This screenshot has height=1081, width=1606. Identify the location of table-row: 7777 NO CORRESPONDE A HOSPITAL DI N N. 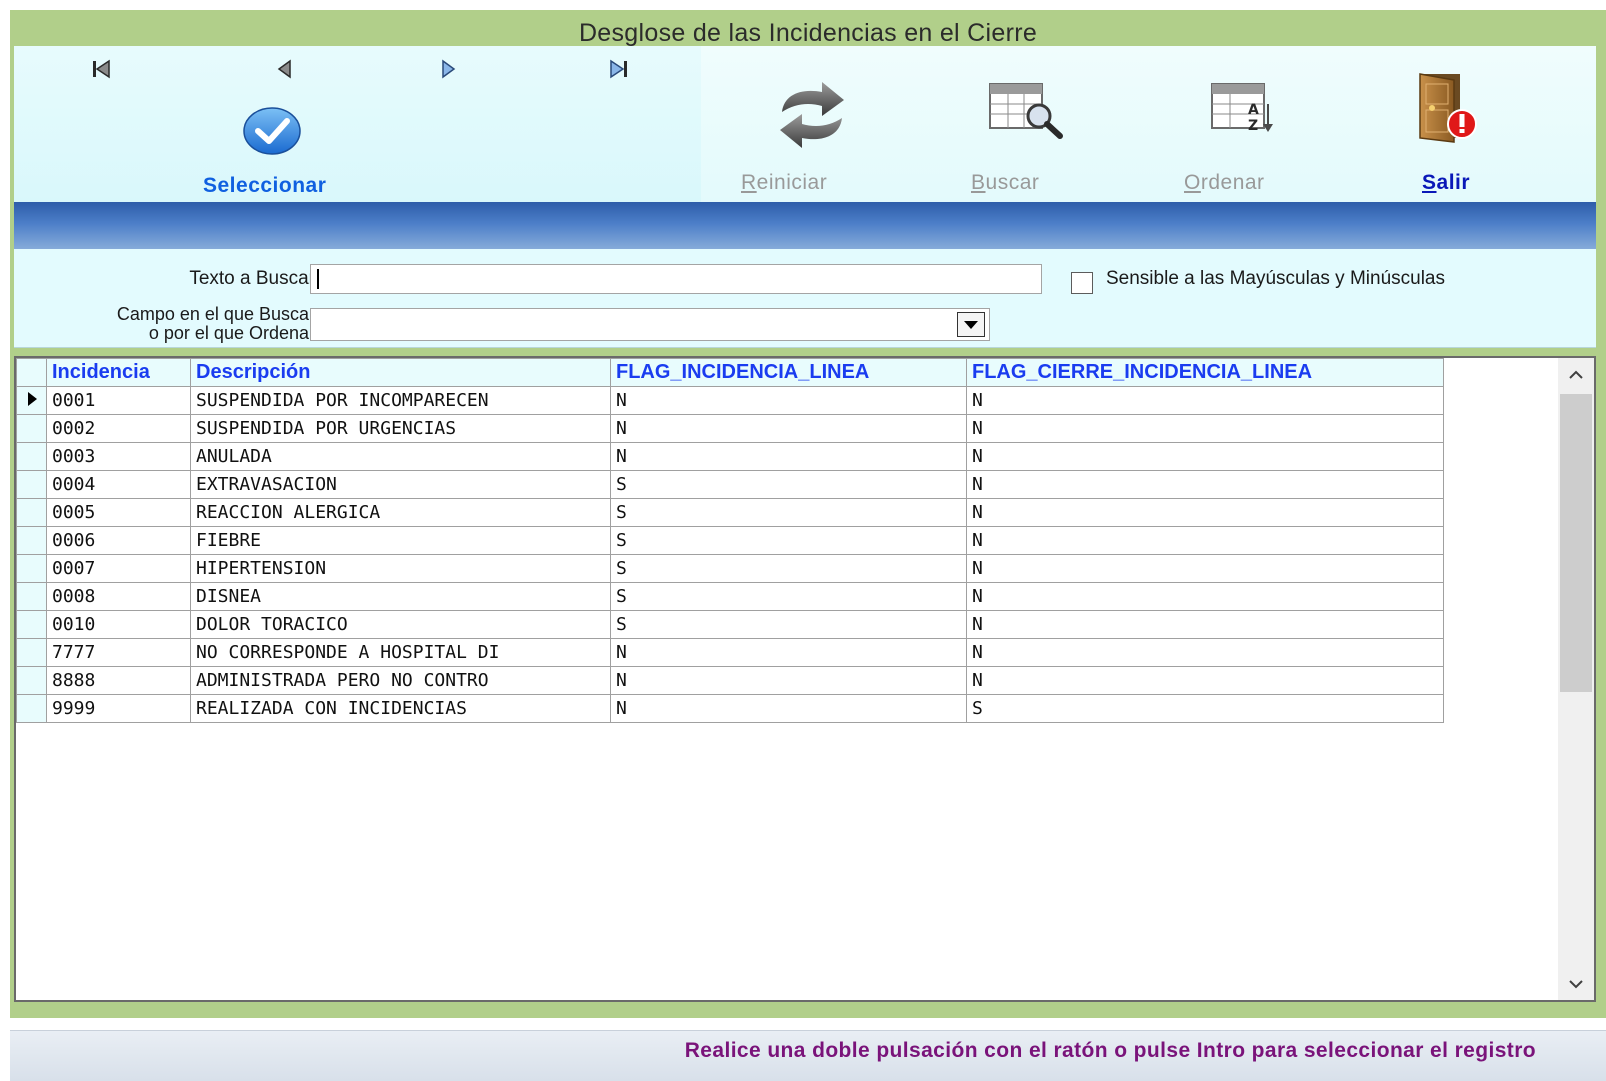
(730, 652).